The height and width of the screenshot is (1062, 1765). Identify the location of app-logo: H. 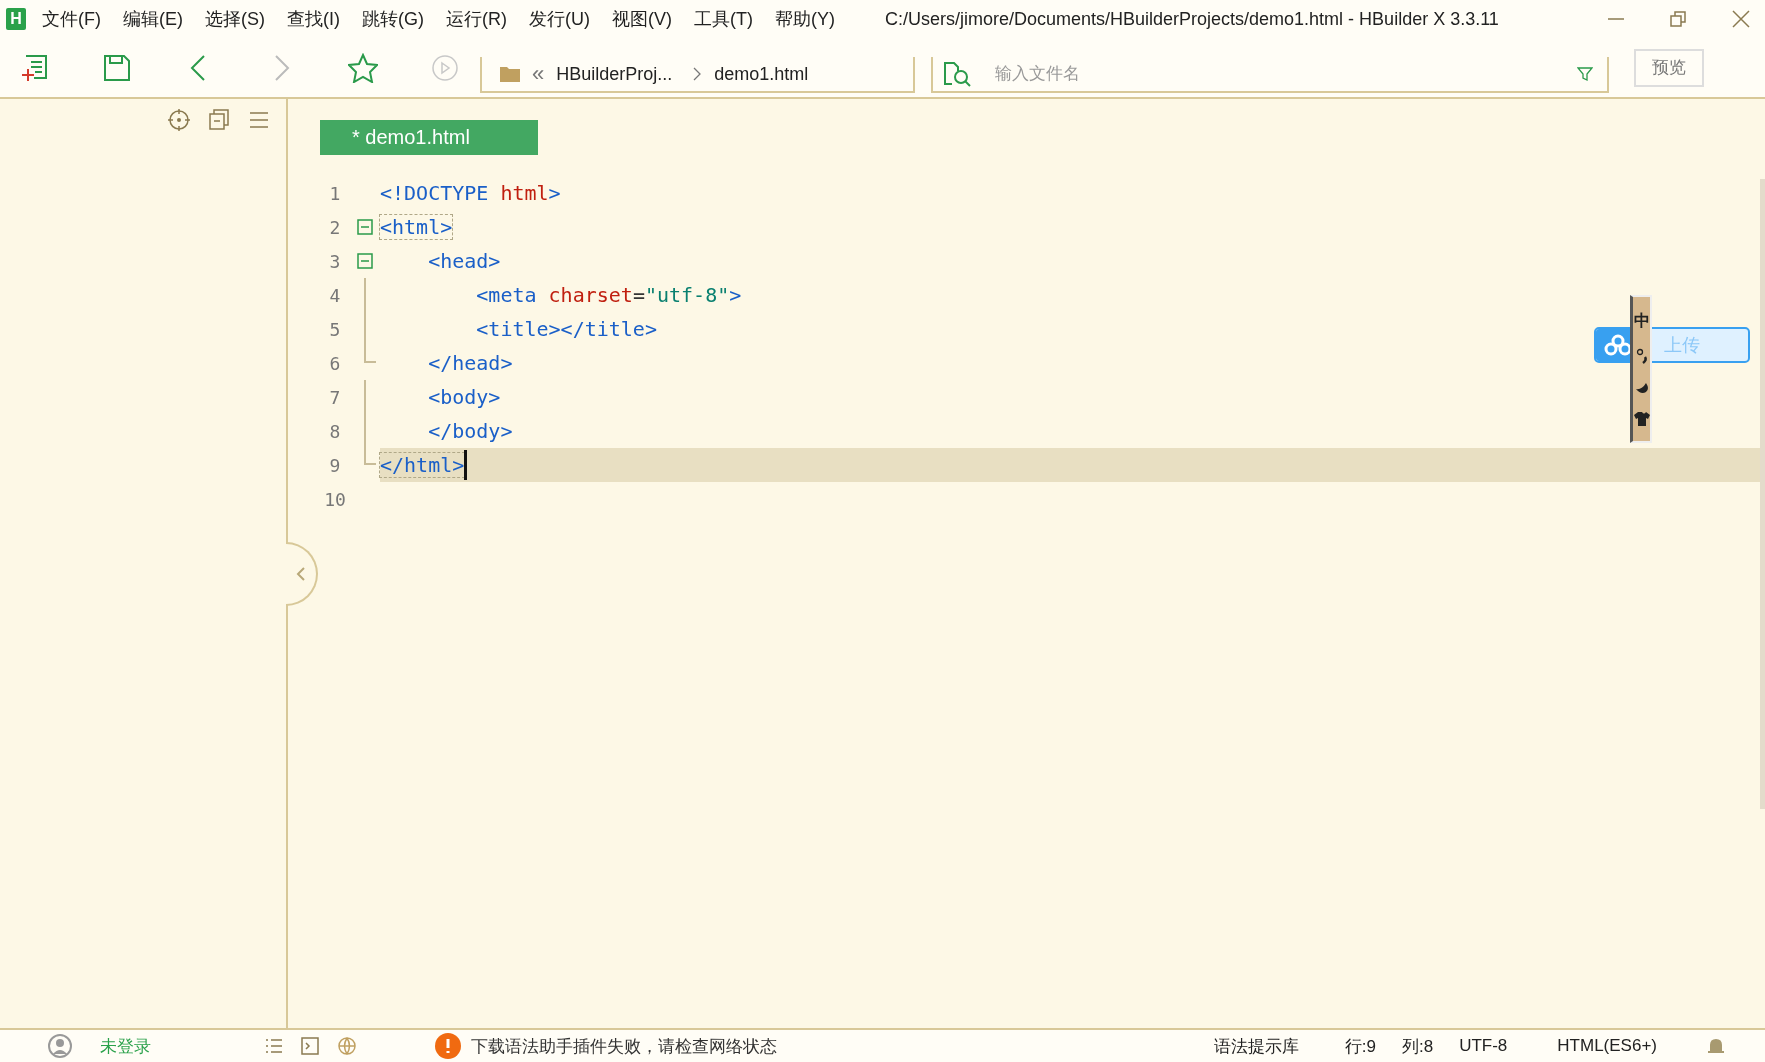
(16, 19).